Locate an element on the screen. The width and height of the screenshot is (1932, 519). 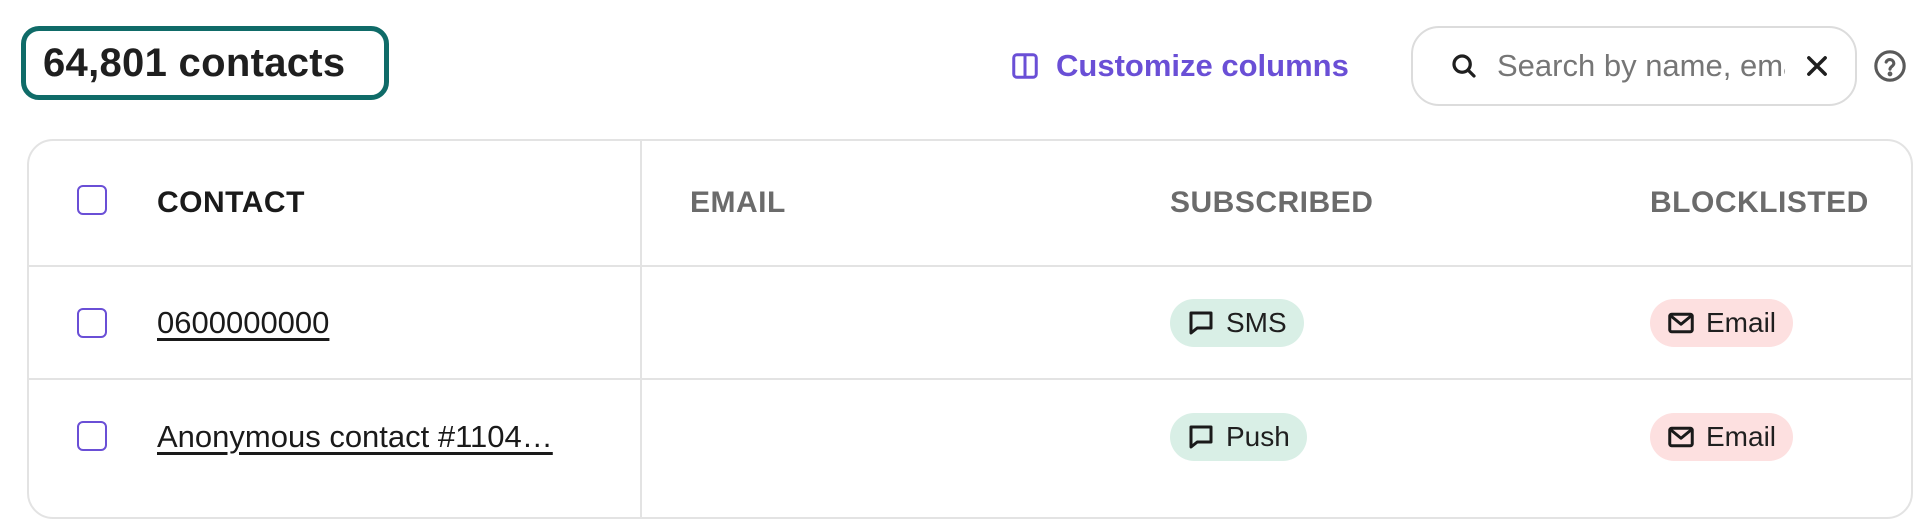
search-input is located at coordinates (1641, 66).